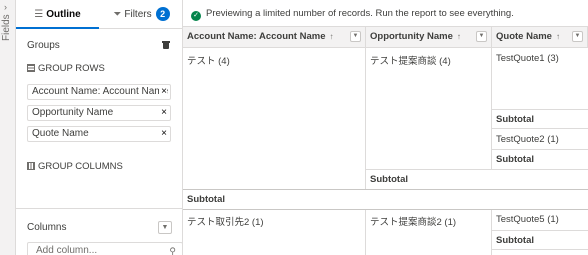 The image size is (588, 255). Describe the element at coordinates (225, 222) in the screenshot. I see `table-cell: テスト取引先2 (1)` at that location.